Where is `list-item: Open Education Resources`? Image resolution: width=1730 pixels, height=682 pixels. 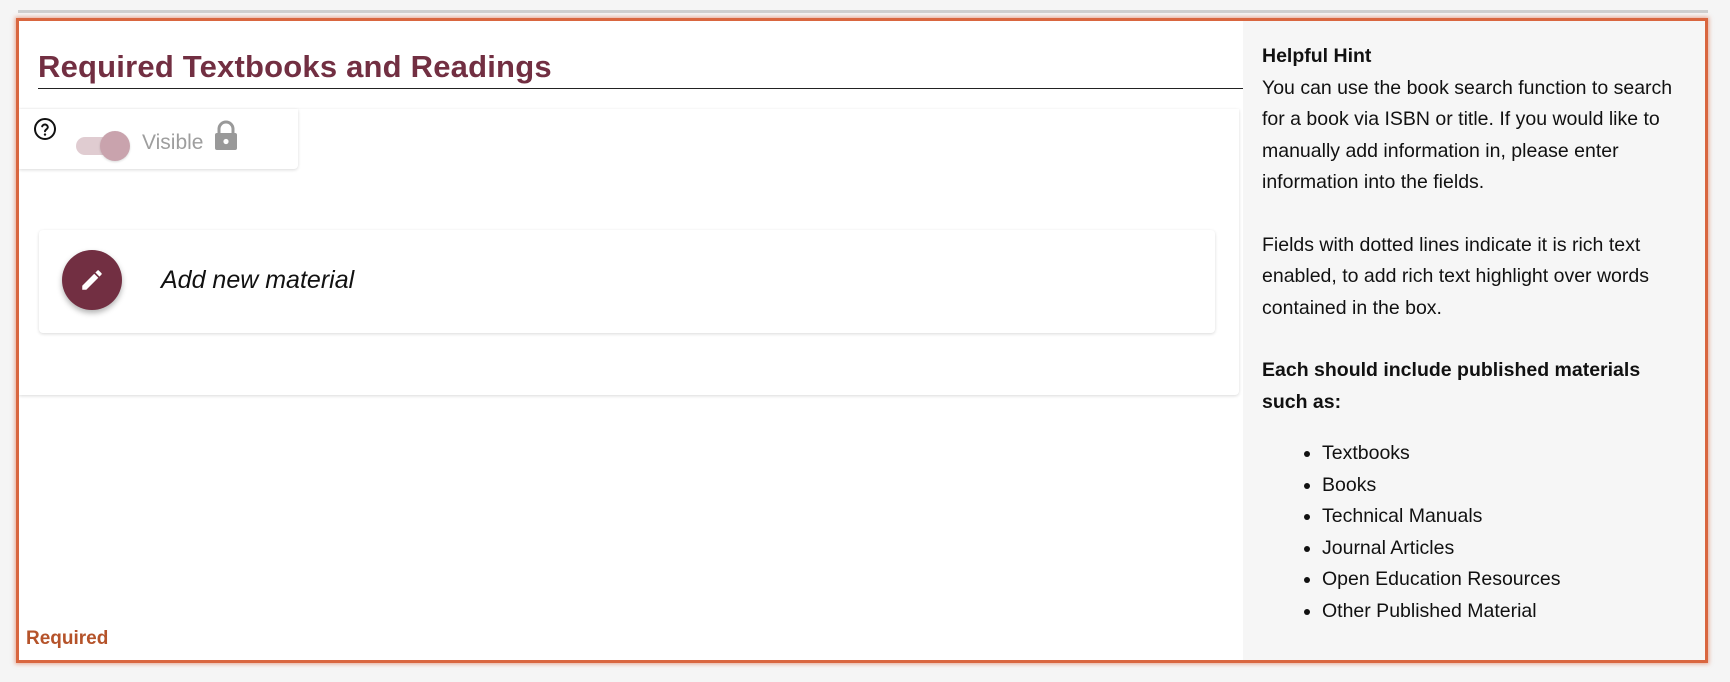
list-item: Open Education Resources is located at coordinates (1506, 580).